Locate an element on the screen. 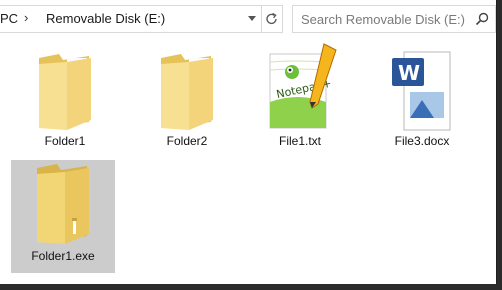 This screenshot has width=502, height=290. word-document-icon: W is located at coordinates (421, 91).